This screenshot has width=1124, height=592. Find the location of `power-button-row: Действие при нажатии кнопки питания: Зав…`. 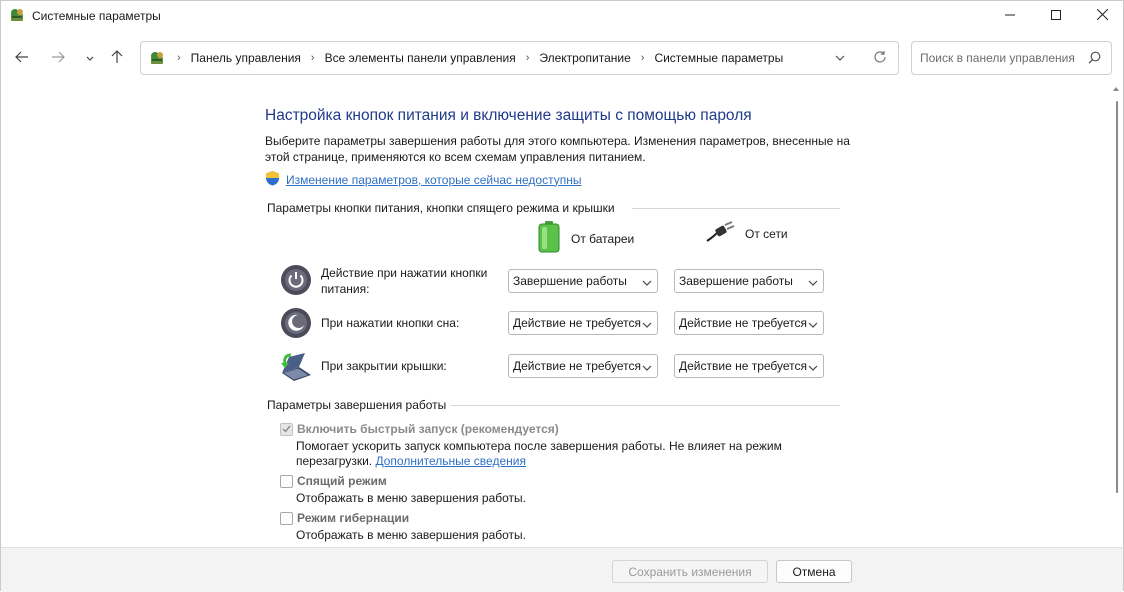

power-button-row: Действие при нажатии кнопки питания: Зав… is located at coordinates (559, 279).